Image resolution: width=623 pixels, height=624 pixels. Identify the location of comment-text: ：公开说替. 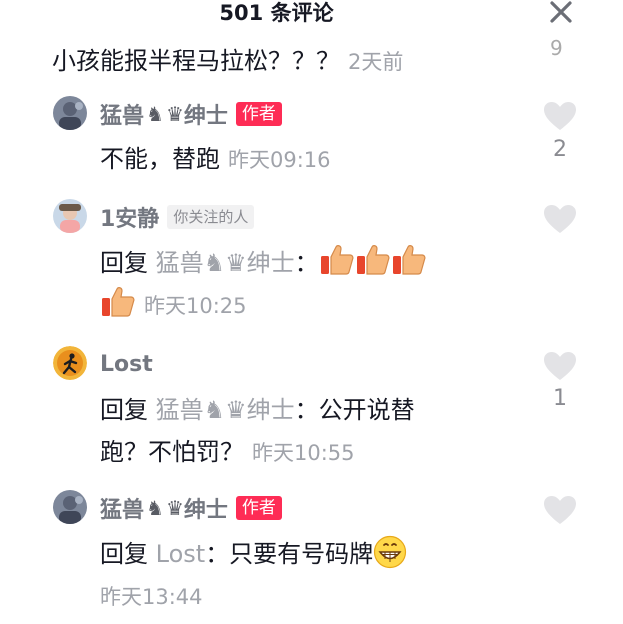
(354, 410).